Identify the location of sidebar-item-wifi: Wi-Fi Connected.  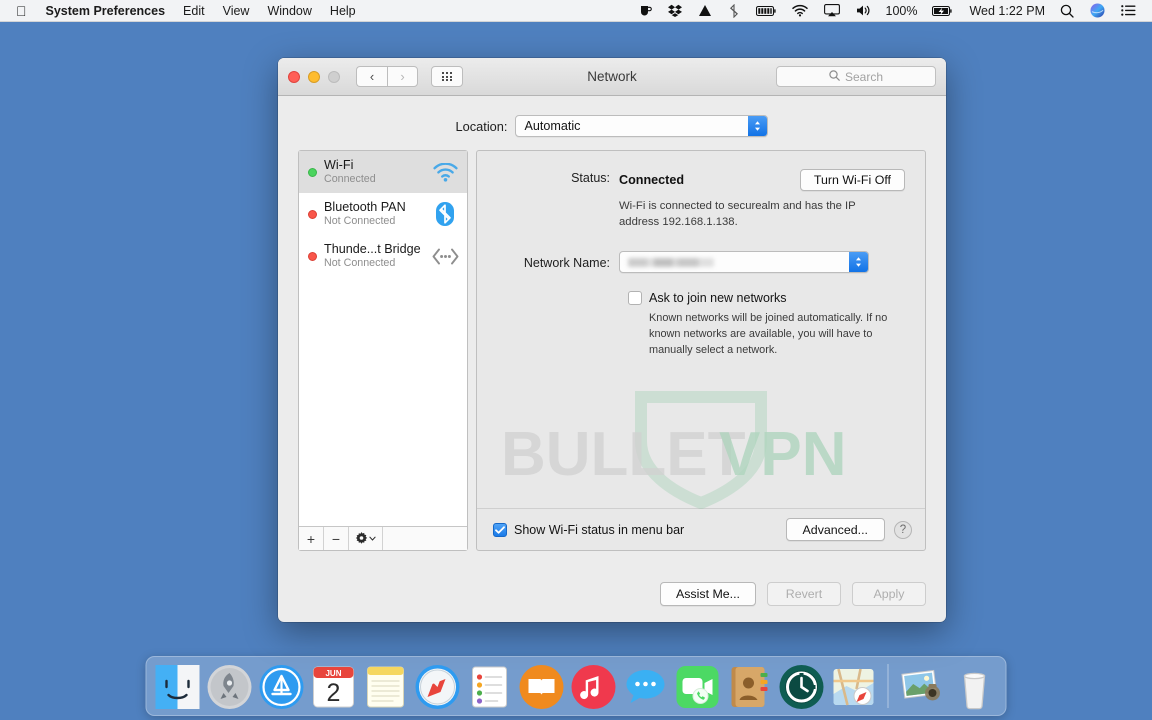
(383, 172).